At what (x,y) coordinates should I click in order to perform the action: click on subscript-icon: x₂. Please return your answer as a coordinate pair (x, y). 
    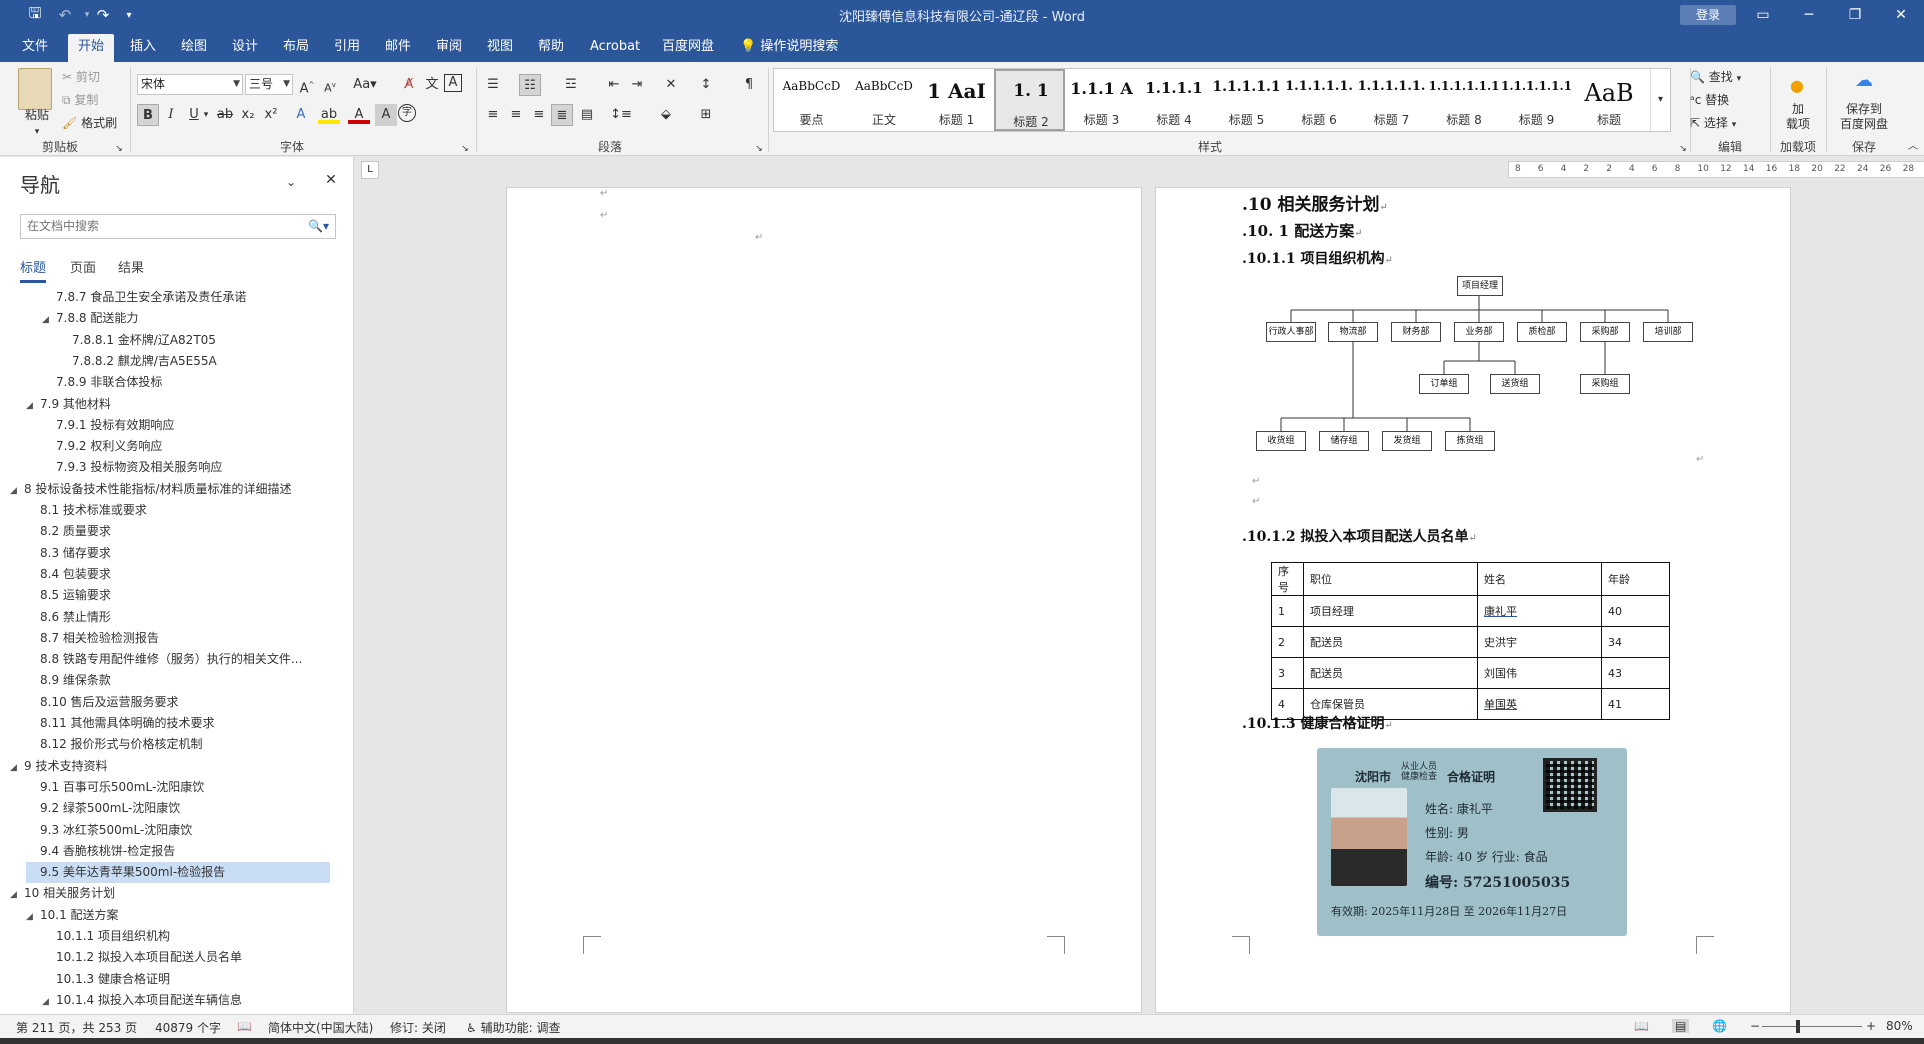
    Looking at the image, I should click on (248, 115).